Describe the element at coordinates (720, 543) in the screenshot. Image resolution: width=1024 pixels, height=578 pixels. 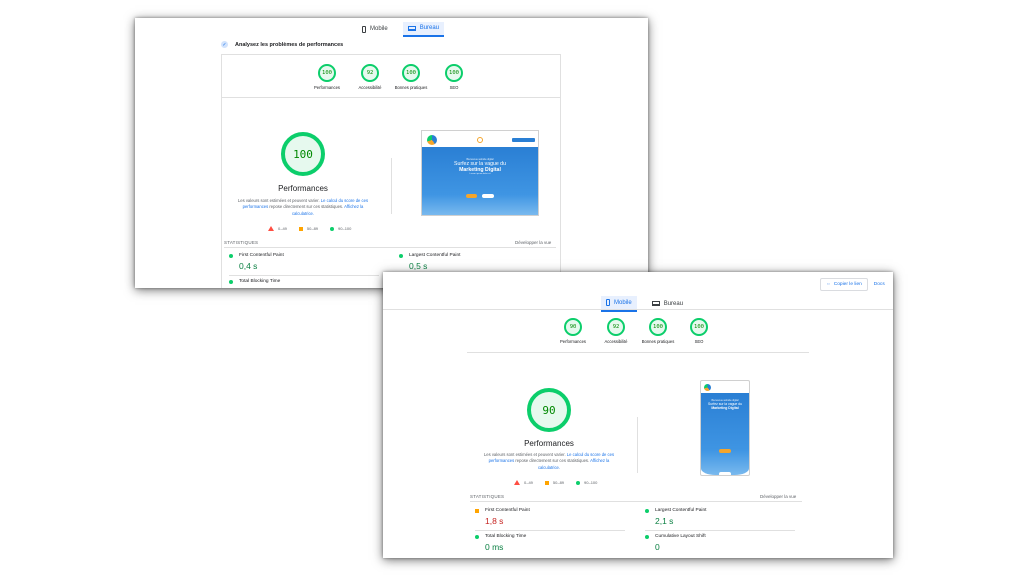
I see `metric-cls: Cumulative Layout Shift 0` at that location.